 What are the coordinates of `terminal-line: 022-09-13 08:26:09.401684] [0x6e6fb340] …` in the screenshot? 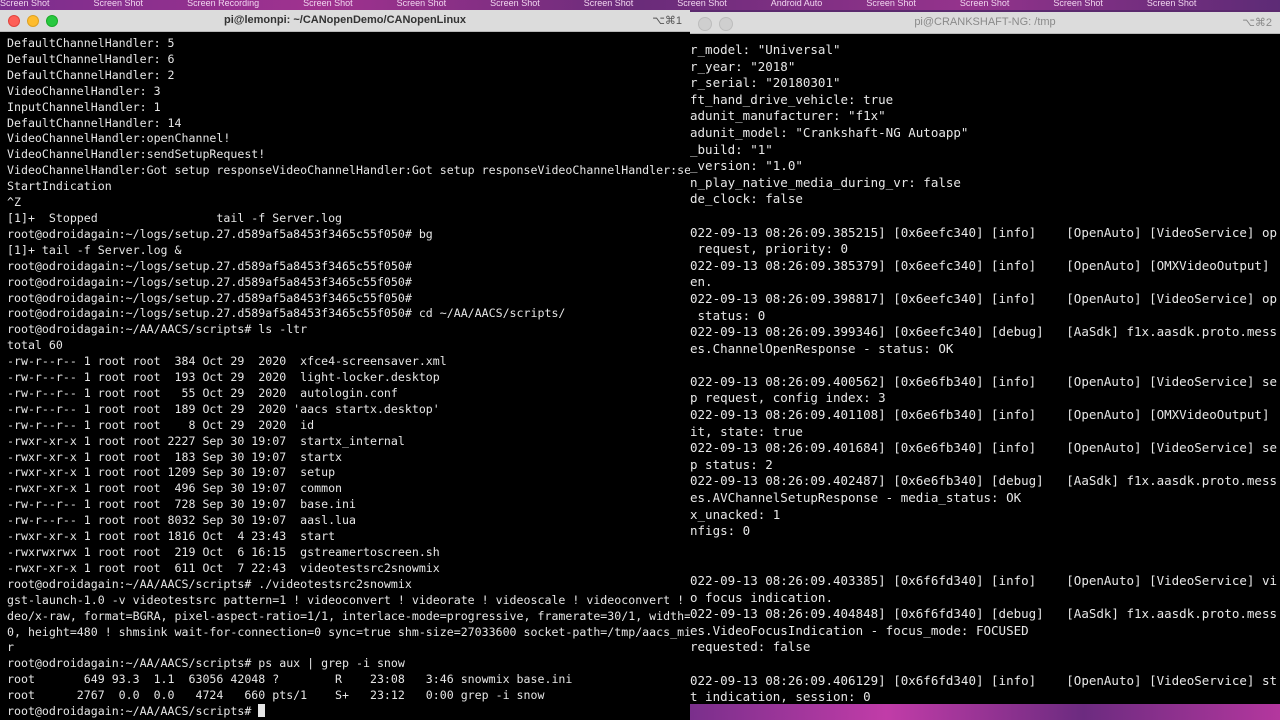 It's located at (983, 448).